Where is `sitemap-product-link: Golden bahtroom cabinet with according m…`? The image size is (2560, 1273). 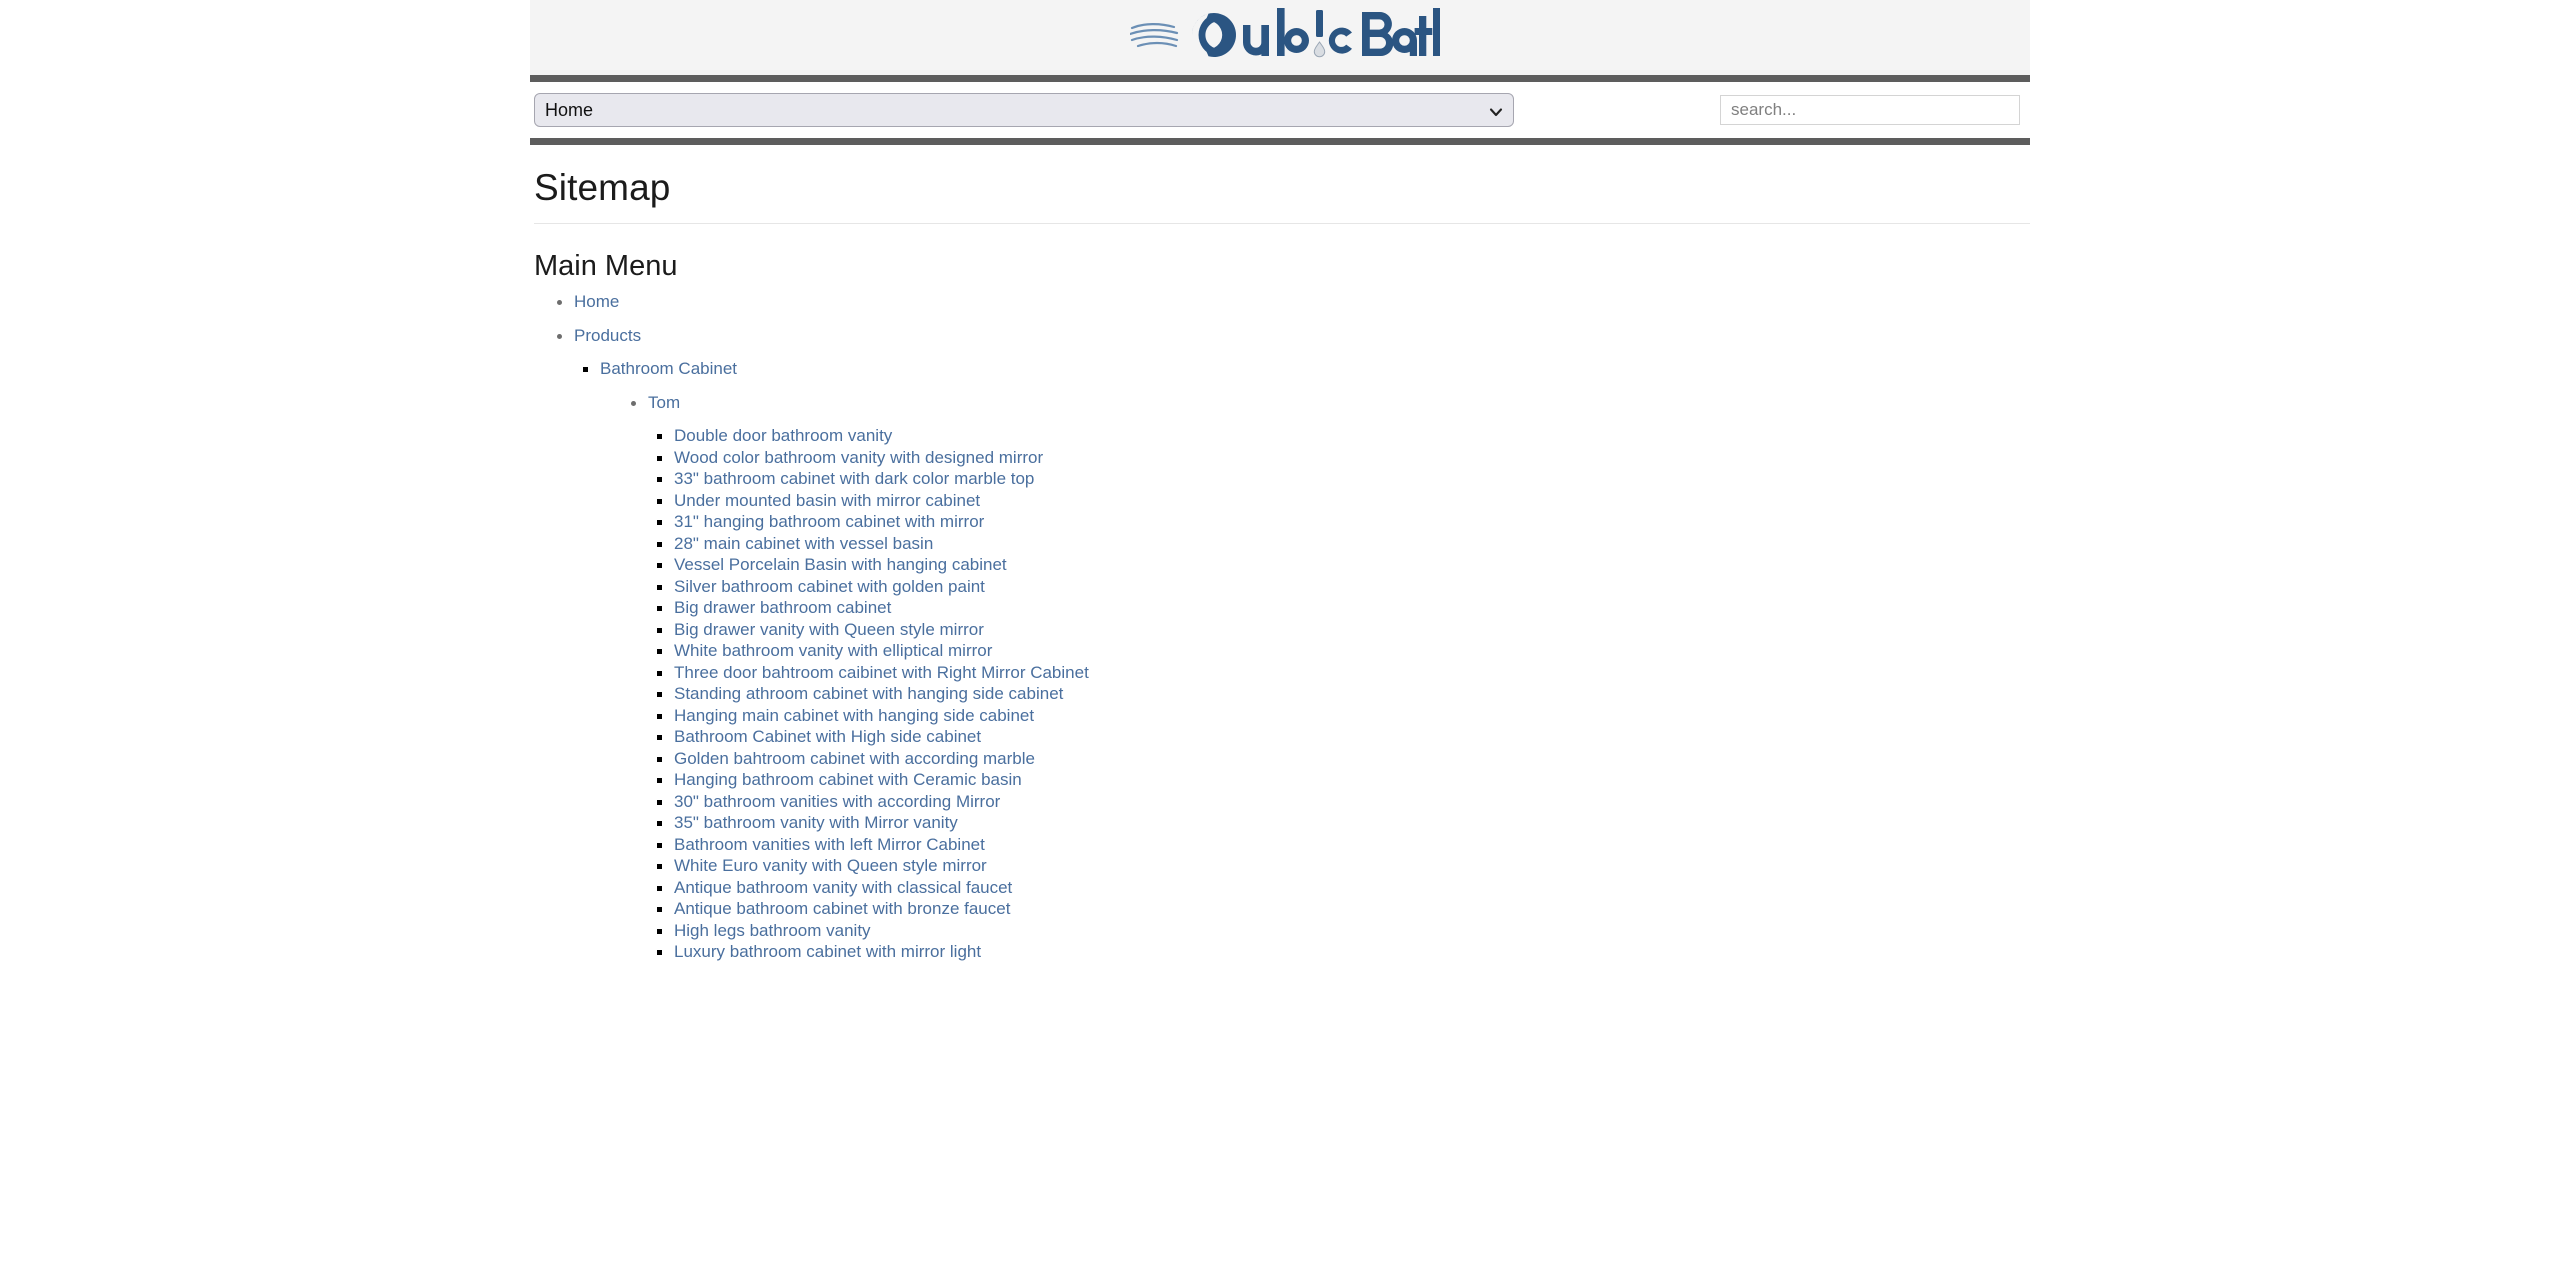 sitemap-product-link: Golden bahtroom cabinet with according m… is located at coordinates (854, 758).